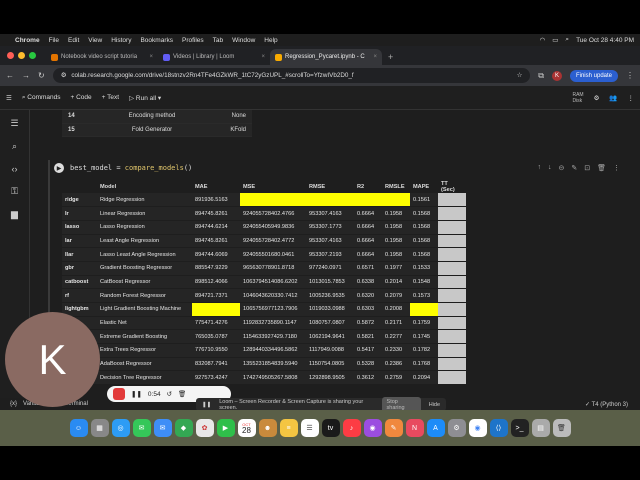 This screenshot has width=640, height=480. I want to click on edit-icon: ✎, so click(574, 168).